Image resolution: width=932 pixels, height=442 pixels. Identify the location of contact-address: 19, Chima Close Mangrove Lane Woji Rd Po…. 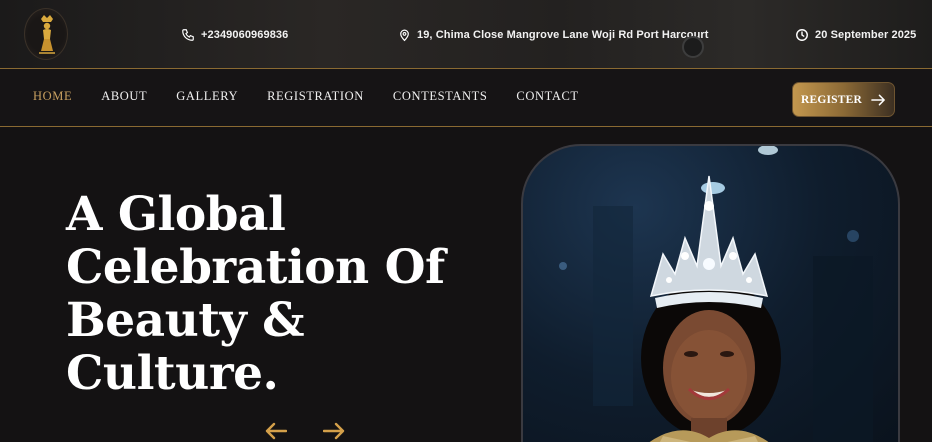
(553, 35).